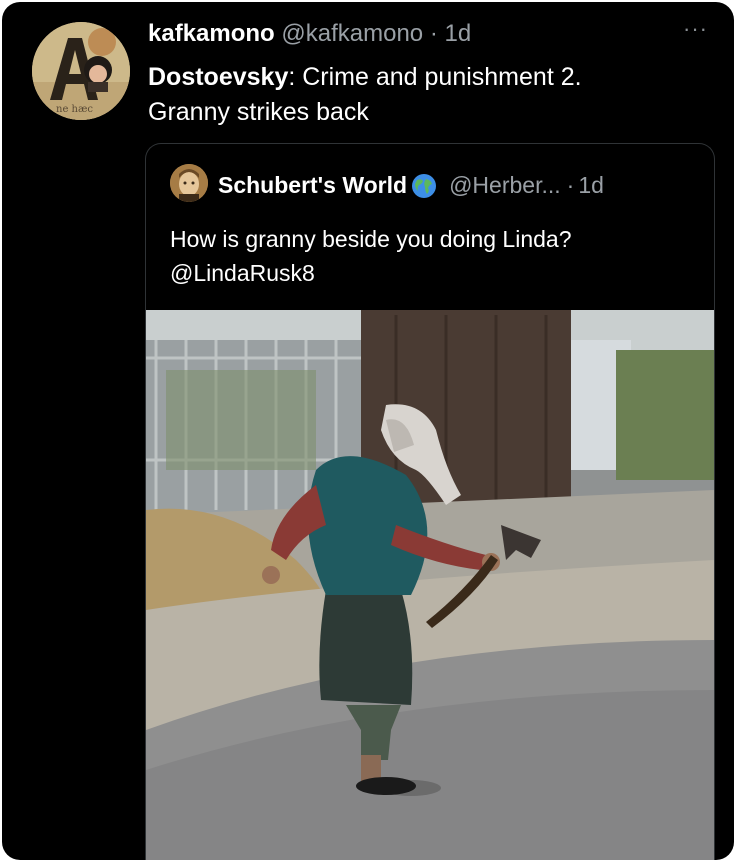 The height and width of the screenshot is (862, 736). What do you see at coordinates (258, 112) in the screenshot?
I see `tweet-text-line2: Granny strikes back` at bounding box center [258, 112].